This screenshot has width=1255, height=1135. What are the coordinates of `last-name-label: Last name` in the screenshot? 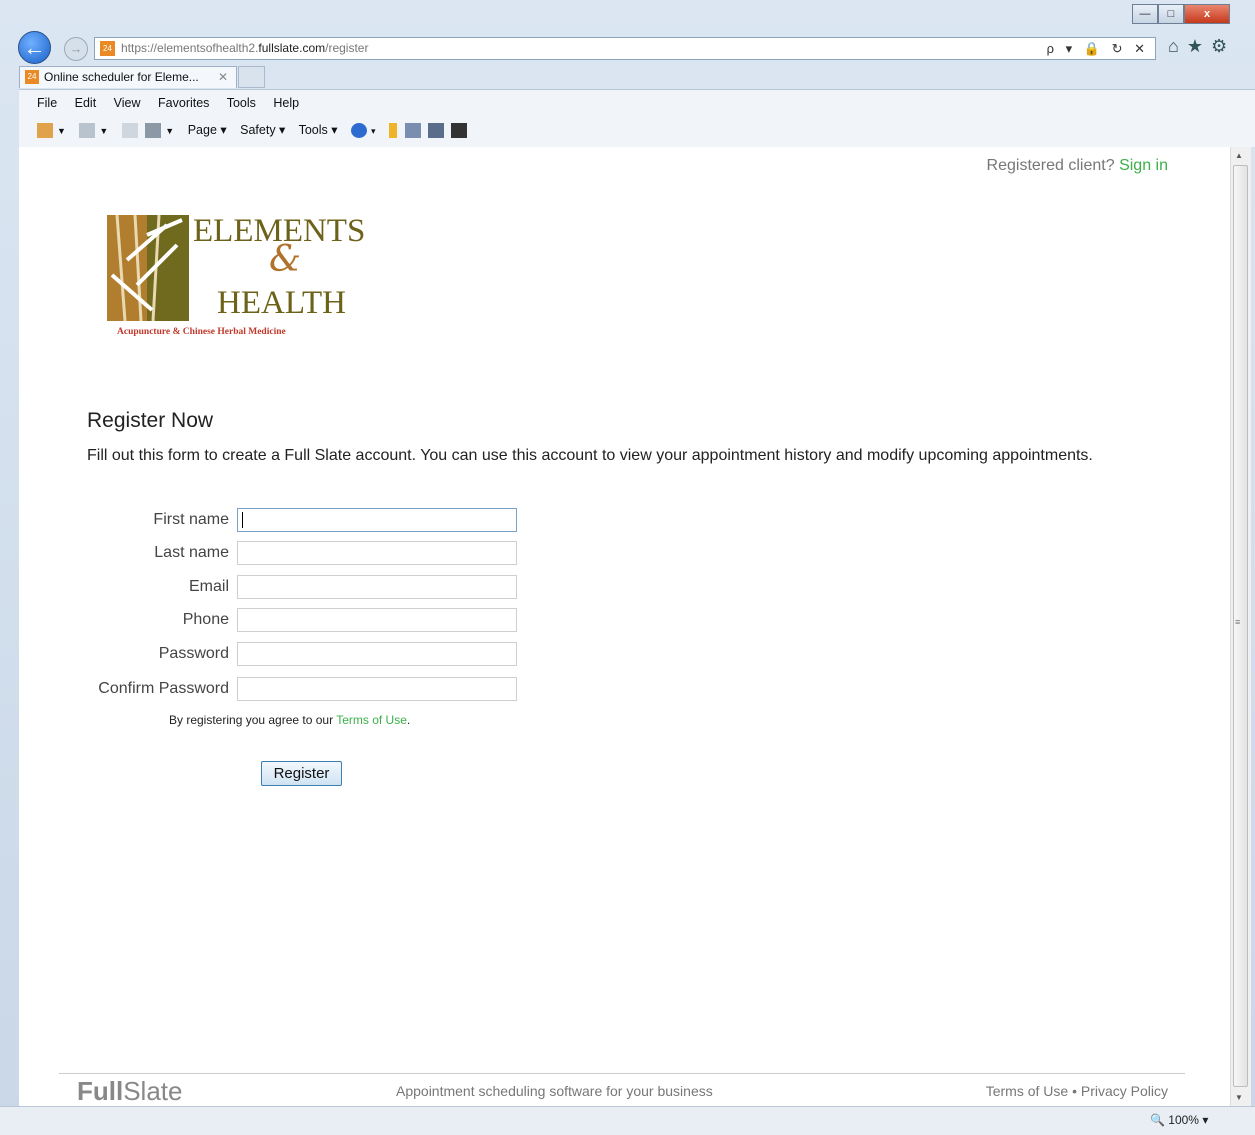 It's located at (191, 552).